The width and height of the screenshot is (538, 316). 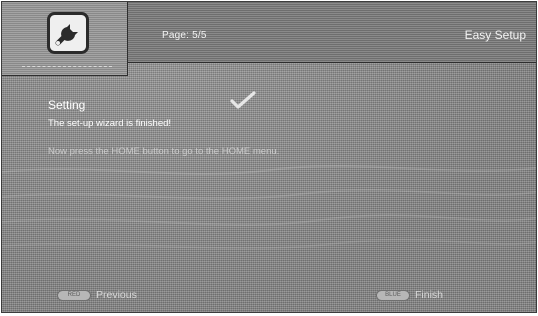 I want to click on blue-key-label: BLUE, so click(x=393, y=295).